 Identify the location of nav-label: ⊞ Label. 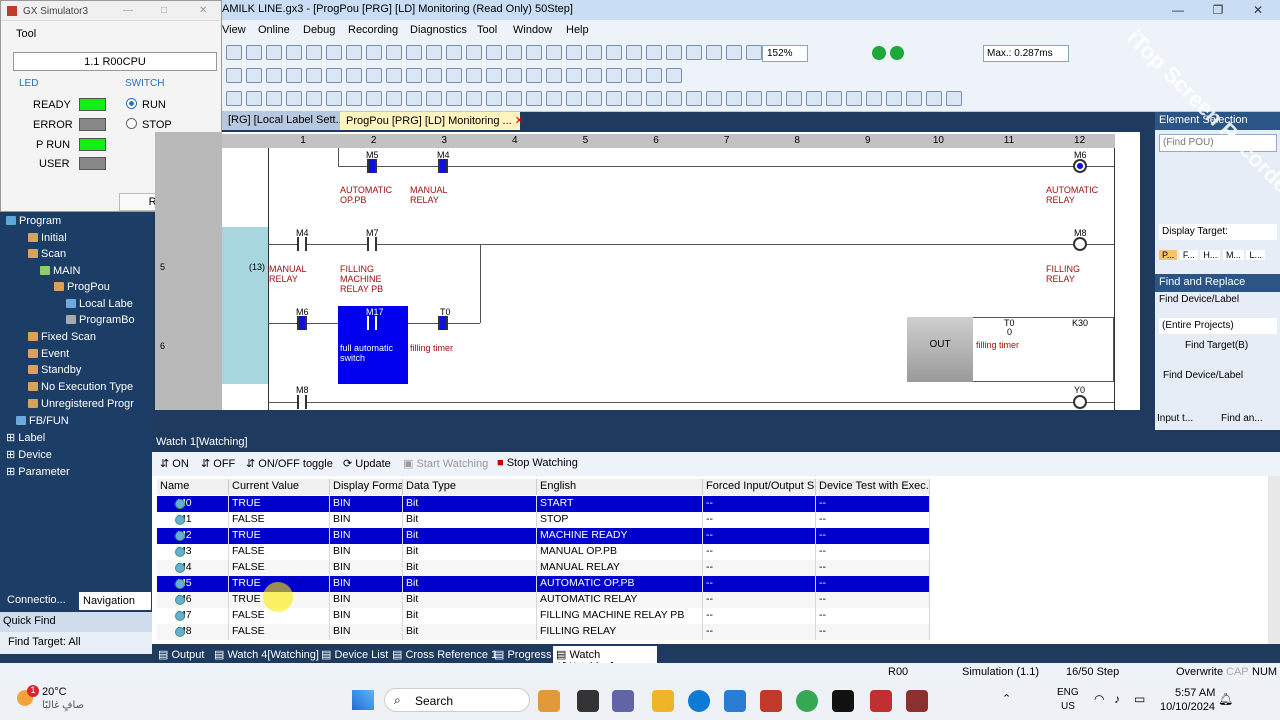
(25, 437).